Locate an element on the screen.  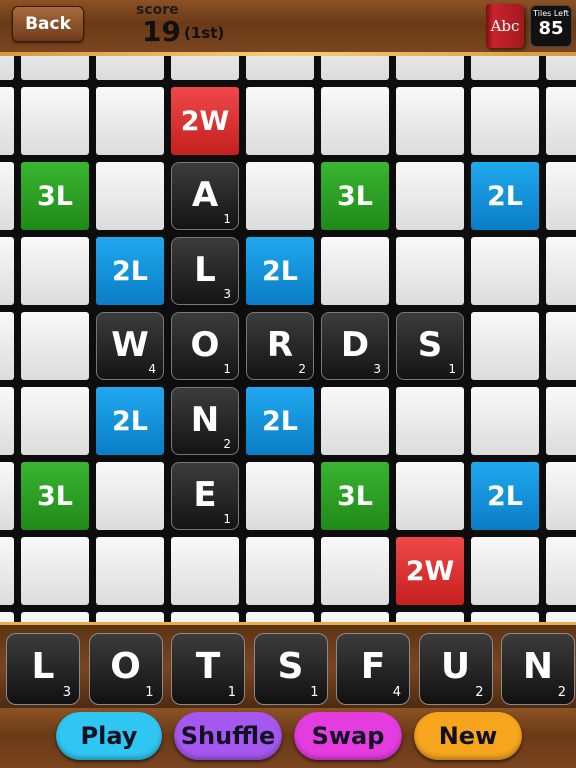
rack-tile: L3 is located at coordinates (43, 669).